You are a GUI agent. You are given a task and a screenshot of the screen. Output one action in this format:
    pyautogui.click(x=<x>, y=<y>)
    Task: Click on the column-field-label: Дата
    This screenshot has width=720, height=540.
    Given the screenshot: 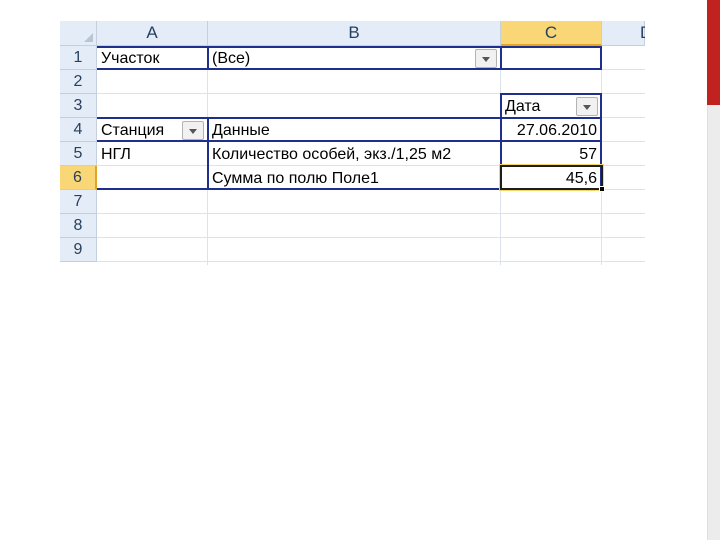 What is the action you would take?
    pyautogui.click(x=540, y=106)
    